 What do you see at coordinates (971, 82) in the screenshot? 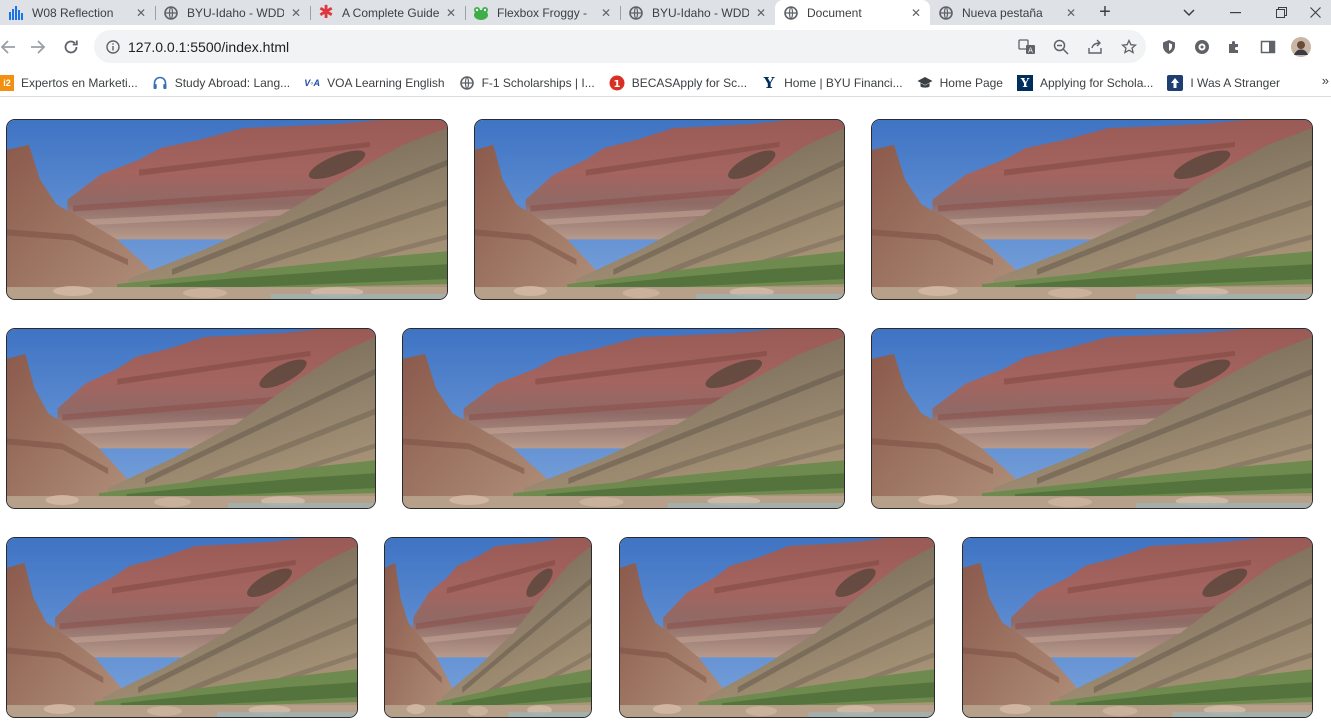
I see `bookmark-label: Home Page` at bounding box center [971, 82].